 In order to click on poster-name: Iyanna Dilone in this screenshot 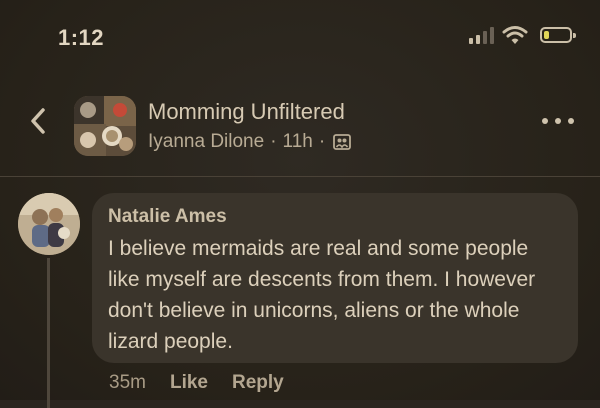, I will do `click(206, 142)`.